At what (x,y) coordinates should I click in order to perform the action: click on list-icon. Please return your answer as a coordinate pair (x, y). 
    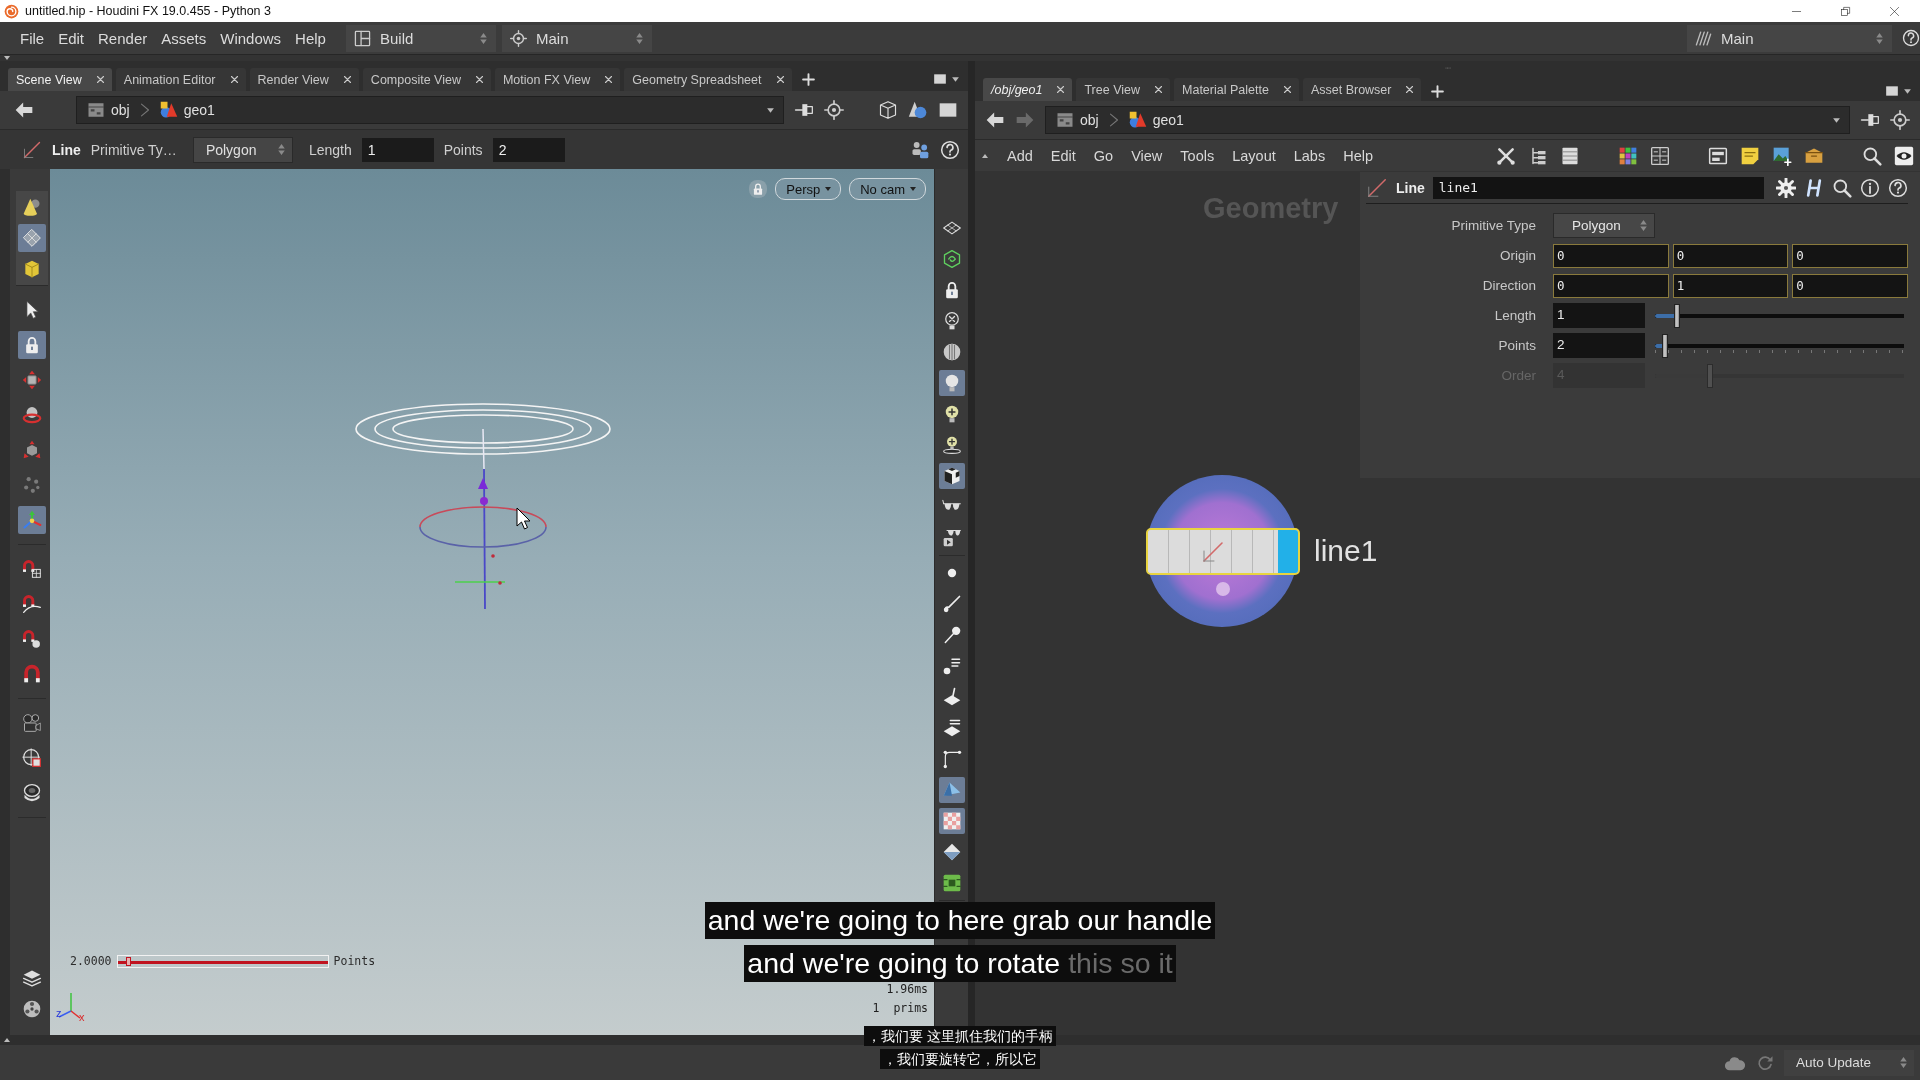
    Looking at the image, I should click on (1570, 155).